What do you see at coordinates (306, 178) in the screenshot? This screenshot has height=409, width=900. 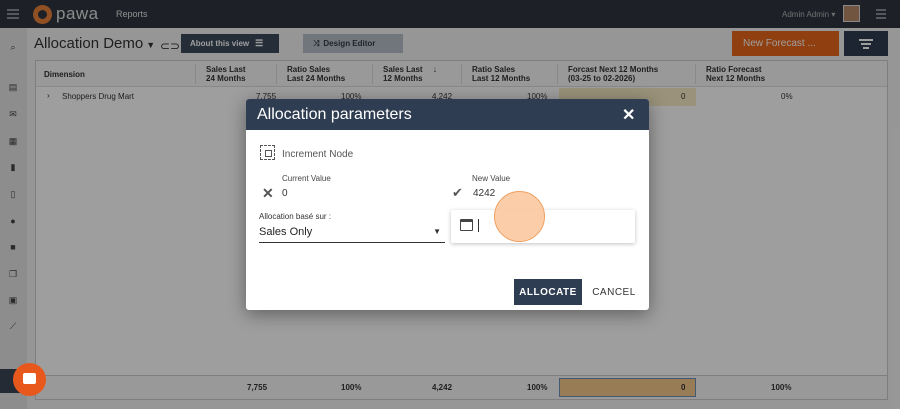 I see `current-value-label: Current Value` at bounding box center [306, 178].